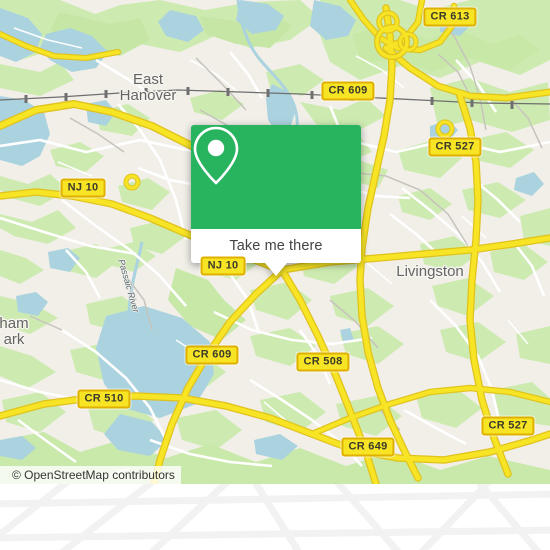  I want to click on osm-attribution: © OpenStreetMap contributors, so click(90, 475).